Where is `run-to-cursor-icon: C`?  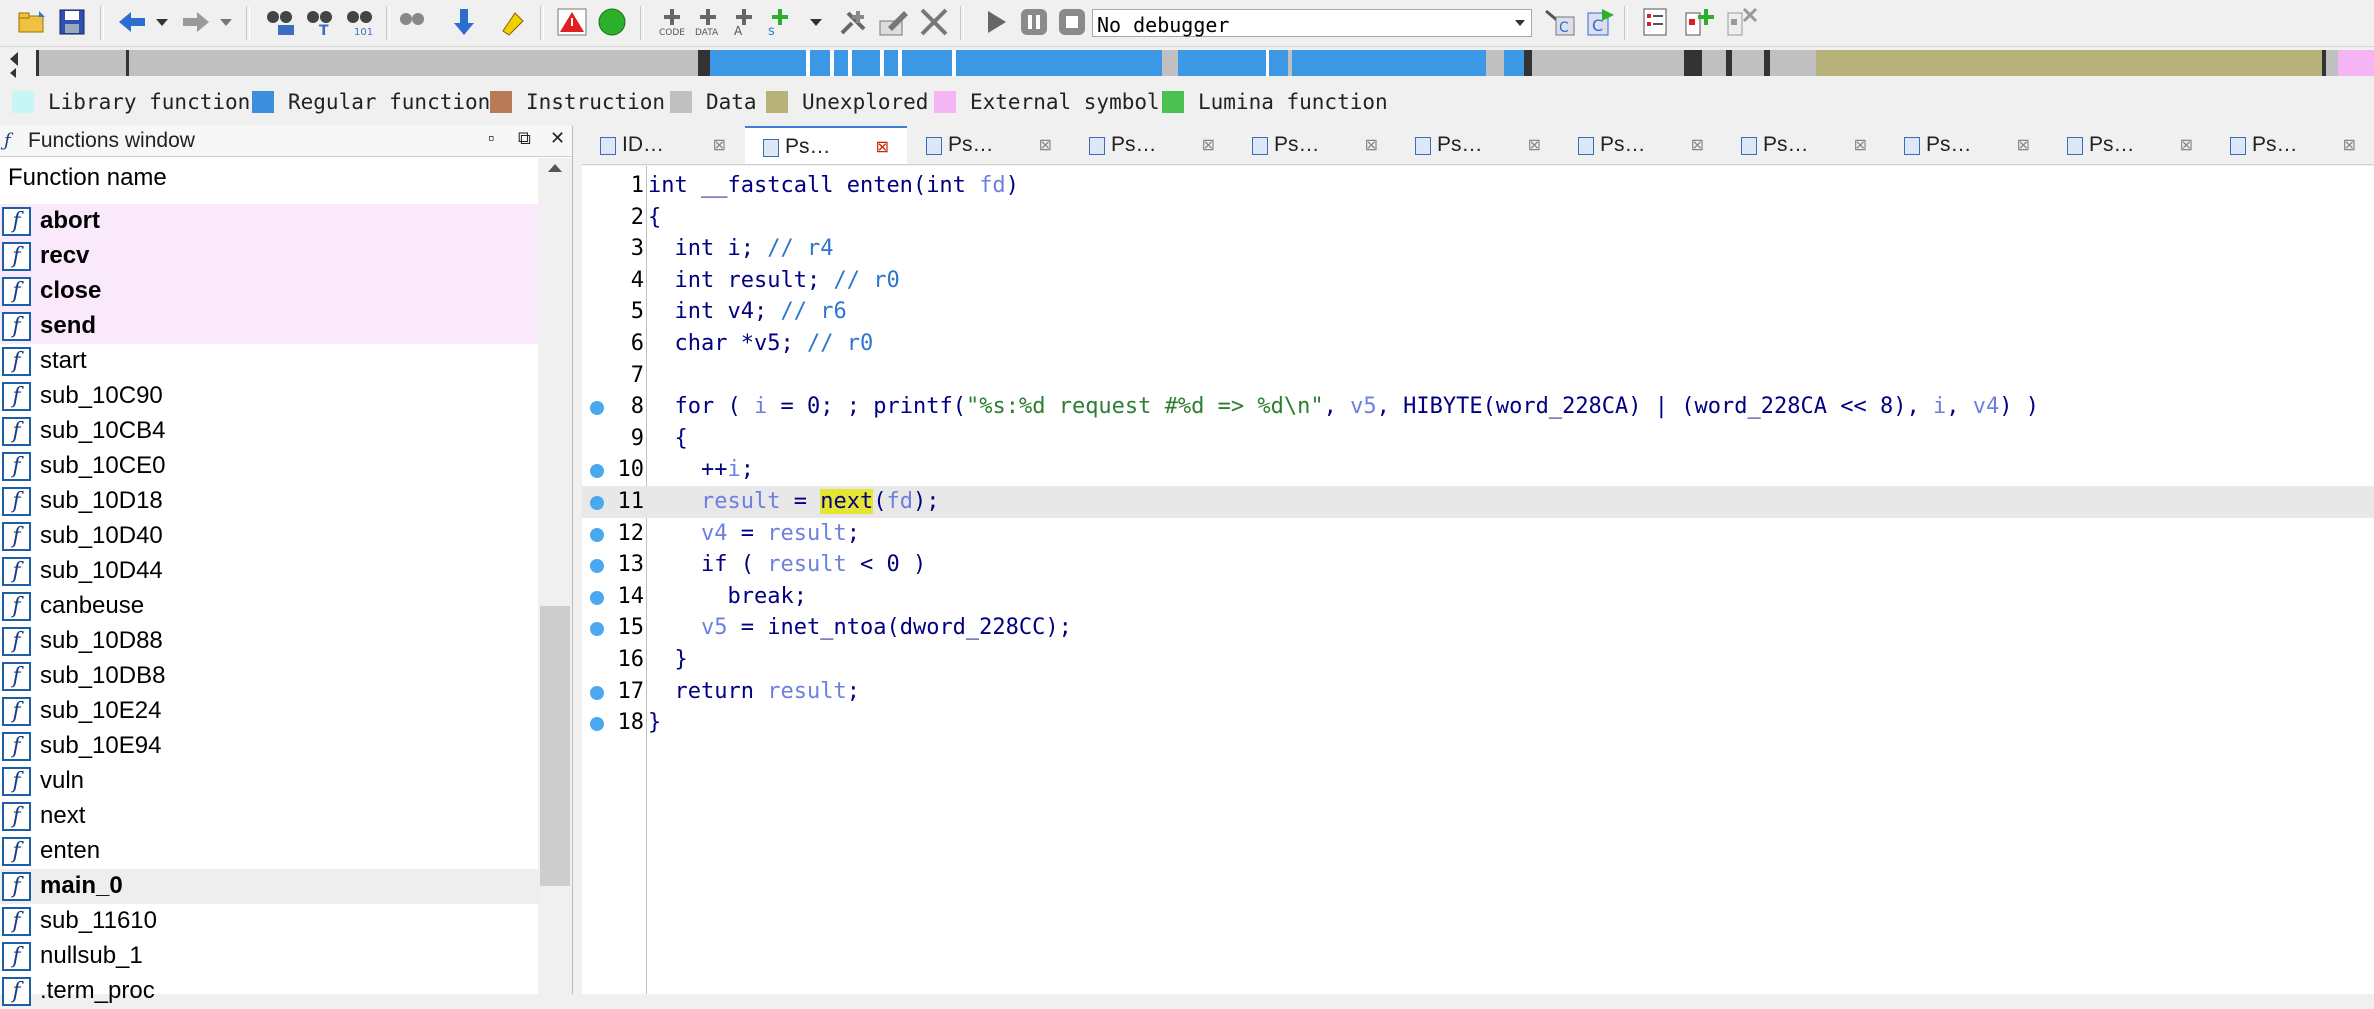
run-to-cursor-icon: C is located at coordinates (1600, 22).